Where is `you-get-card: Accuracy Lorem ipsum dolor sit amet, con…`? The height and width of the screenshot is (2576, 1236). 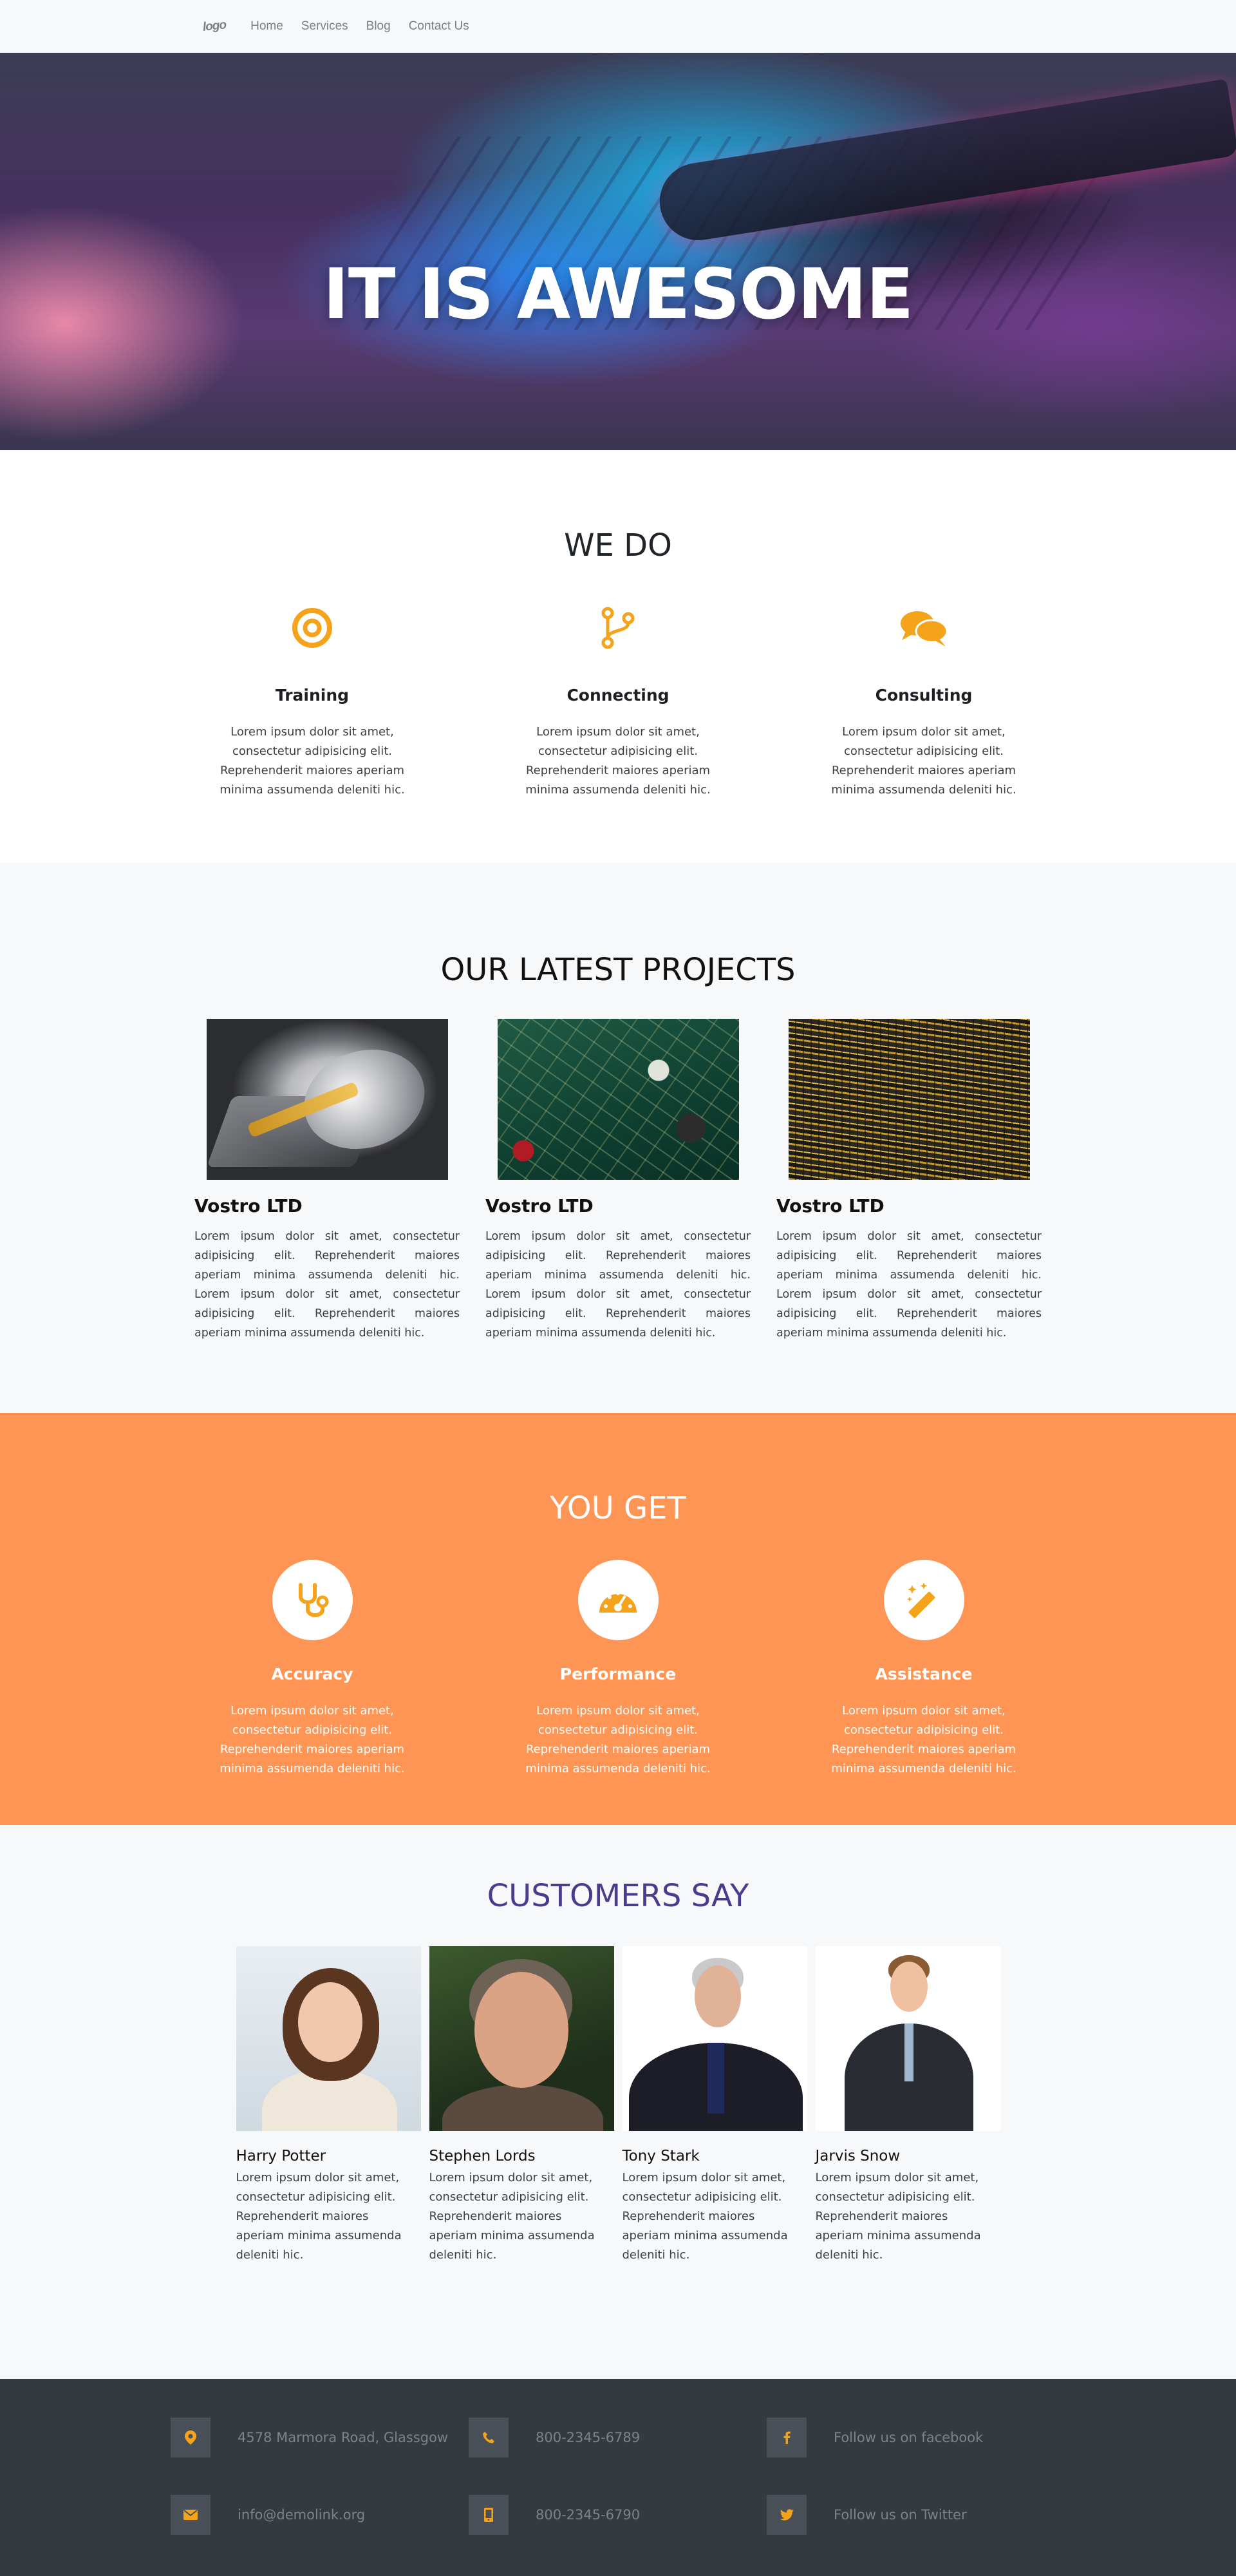 you-get-card: Accuracy Lorem ipsum dolor sit amet, con… is located at coordinates (312, 1669).